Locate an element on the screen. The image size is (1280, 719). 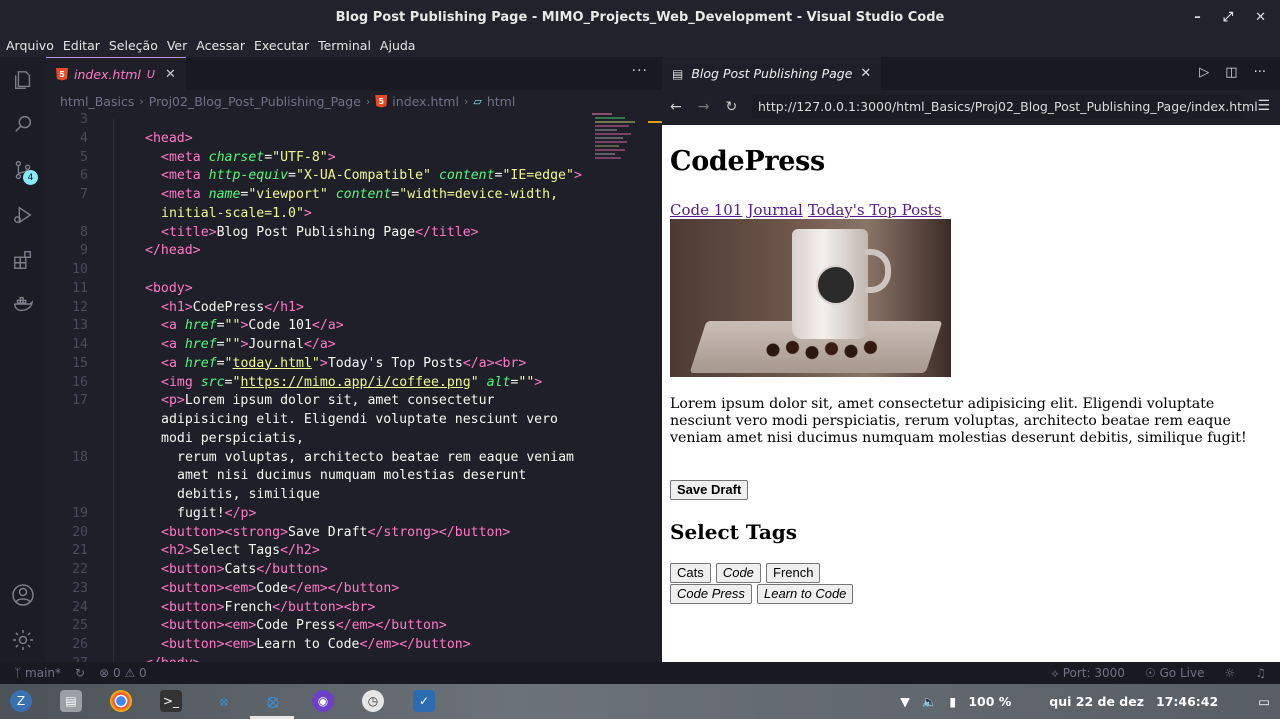
zorin-menu-icon: Z is located at coordinates (21, 701).